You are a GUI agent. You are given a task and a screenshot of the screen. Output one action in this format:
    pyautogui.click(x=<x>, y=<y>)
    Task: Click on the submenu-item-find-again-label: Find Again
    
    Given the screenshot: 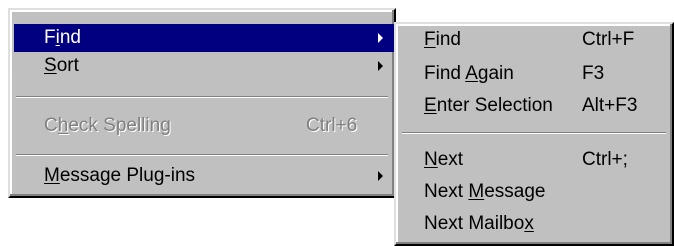 What is the action you would take?
    pyautogui.click(x=469, y=73)
    